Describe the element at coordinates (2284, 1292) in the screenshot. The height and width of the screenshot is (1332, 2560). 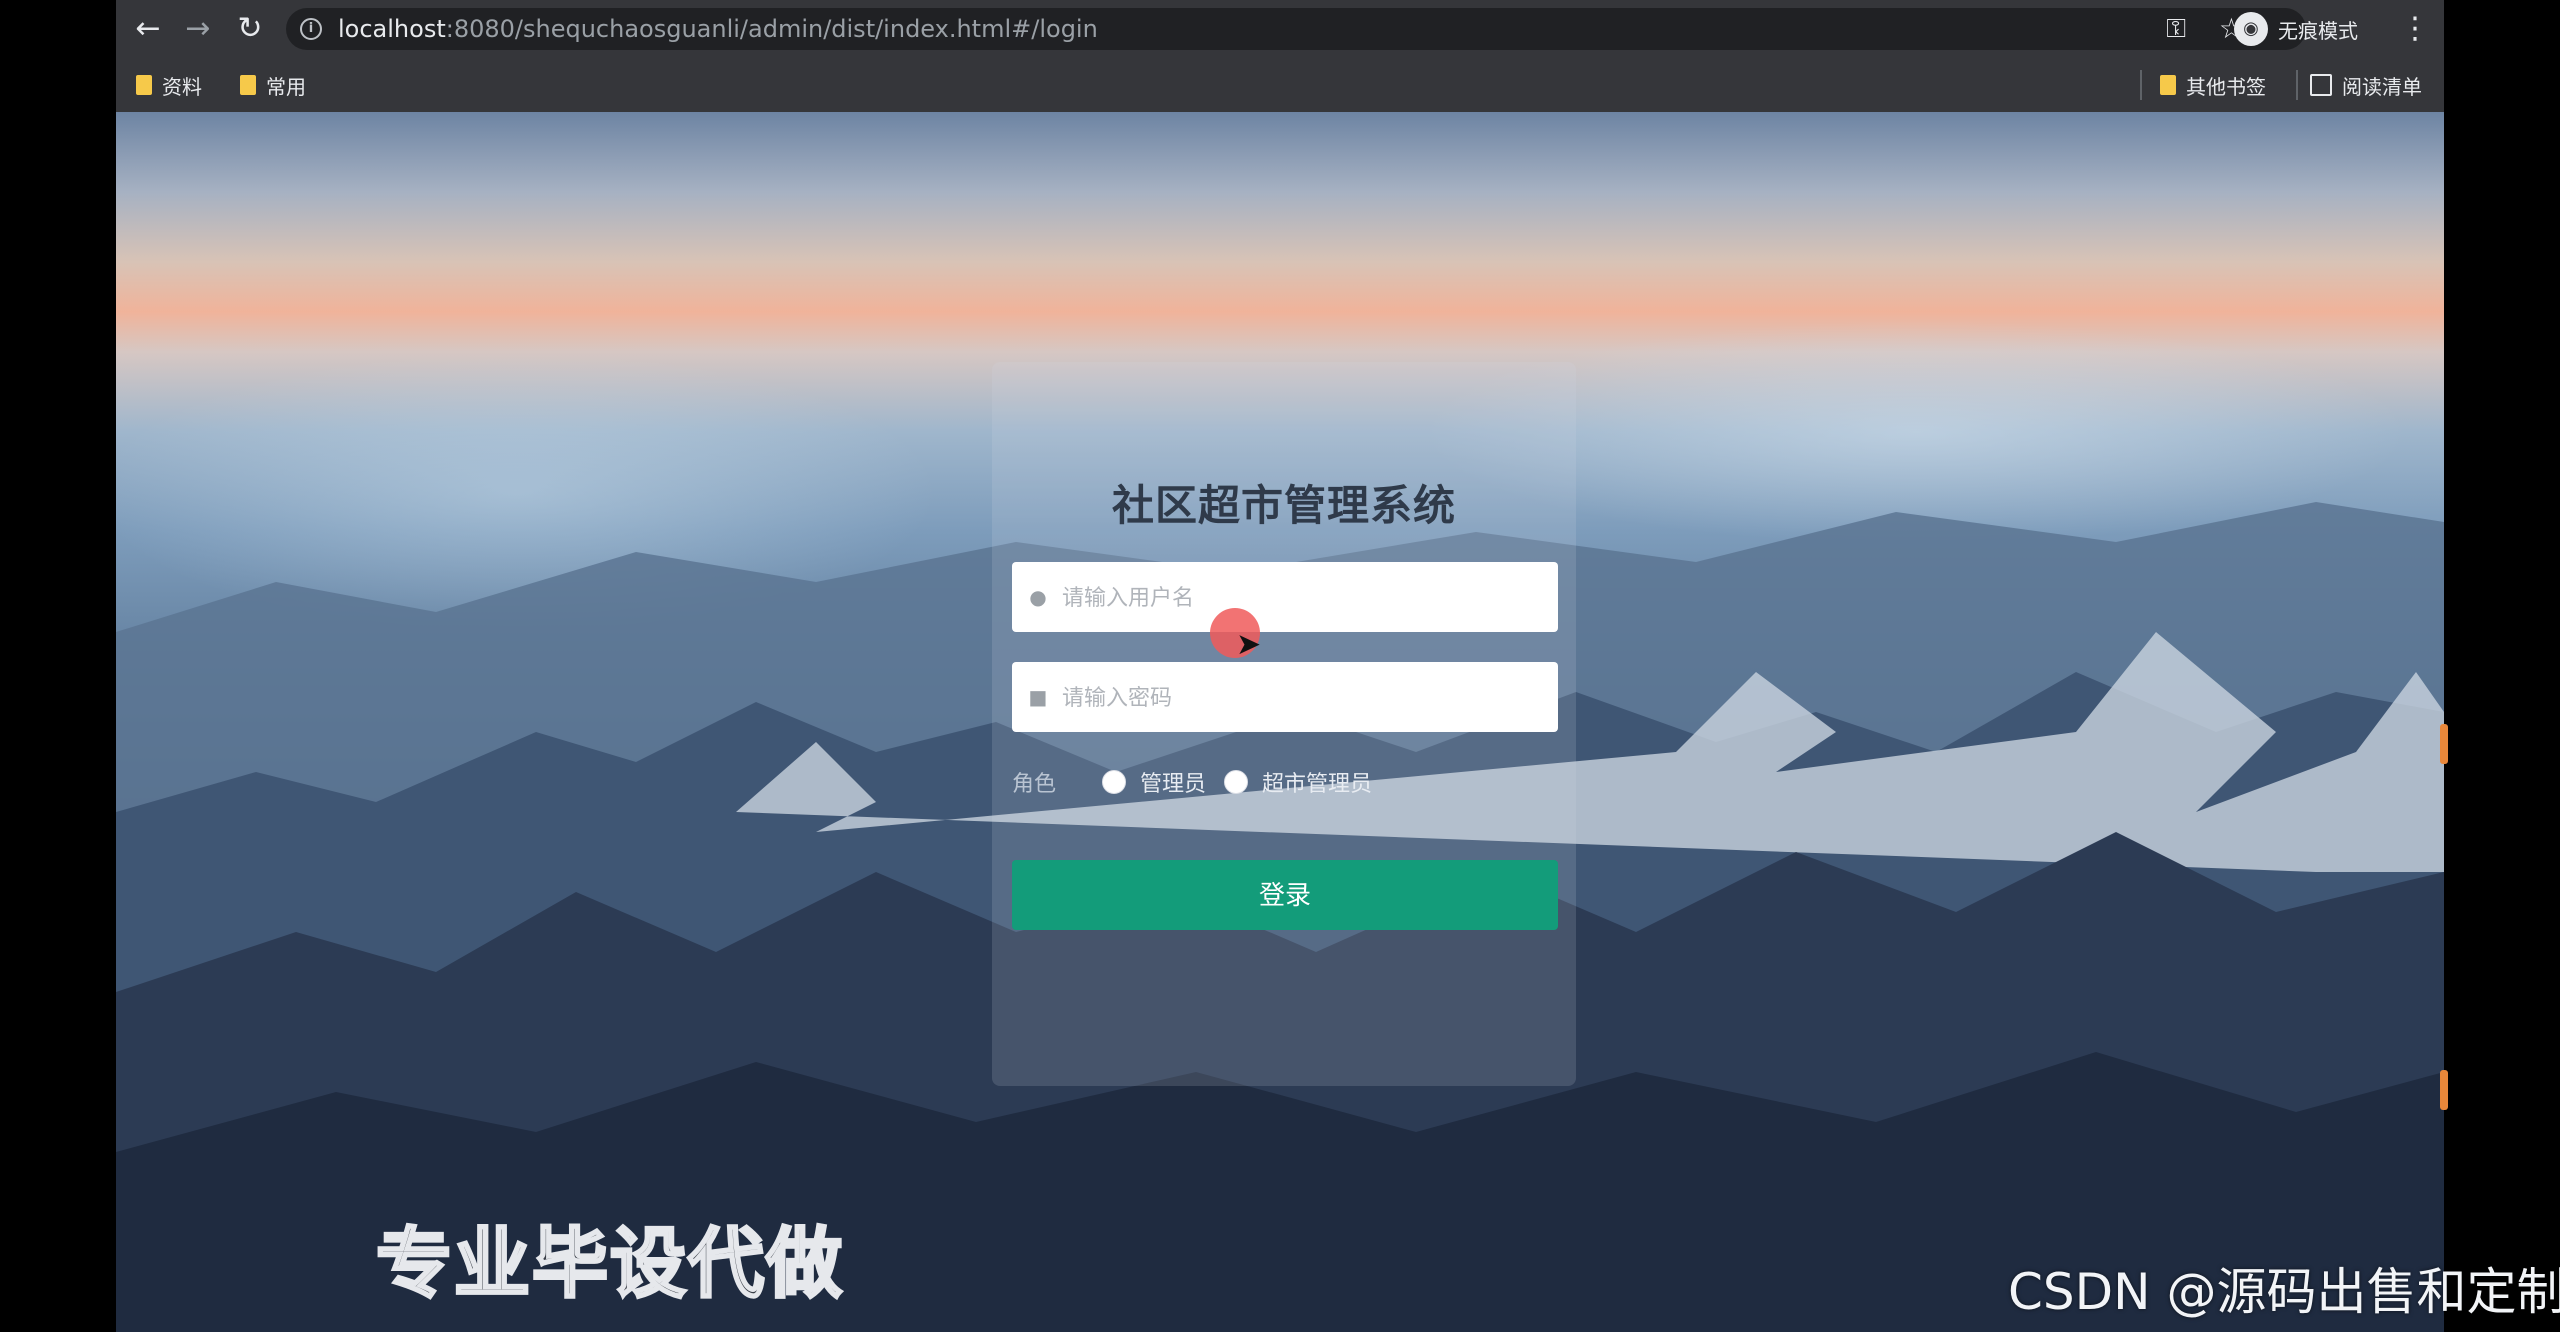
I see `credit-watermark: CSDN @源码出售和定制` at that location.